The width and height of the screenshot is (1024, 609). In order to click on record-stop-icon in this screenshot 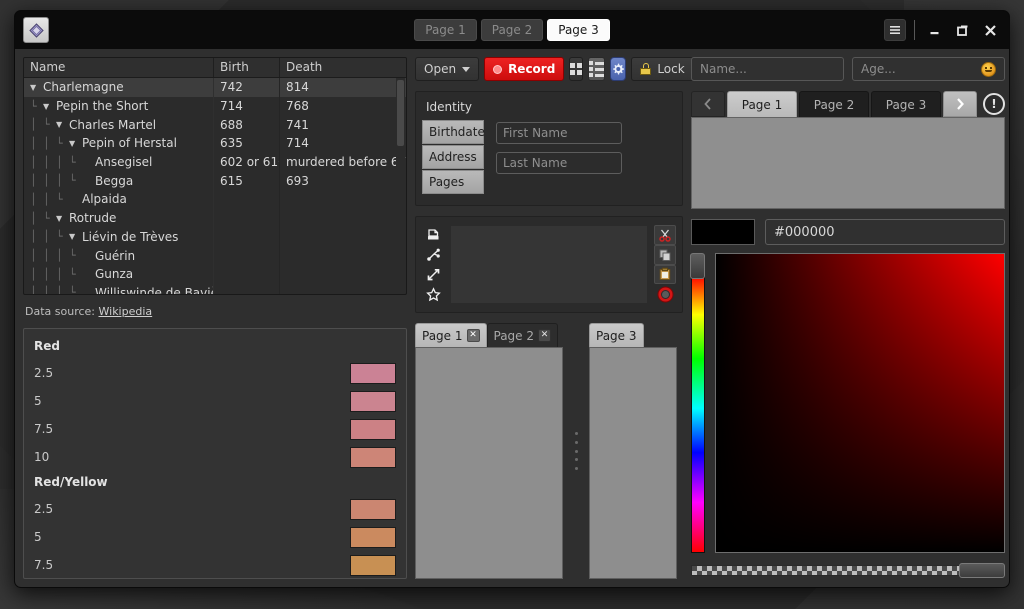, I will do `click(665, 294)`.